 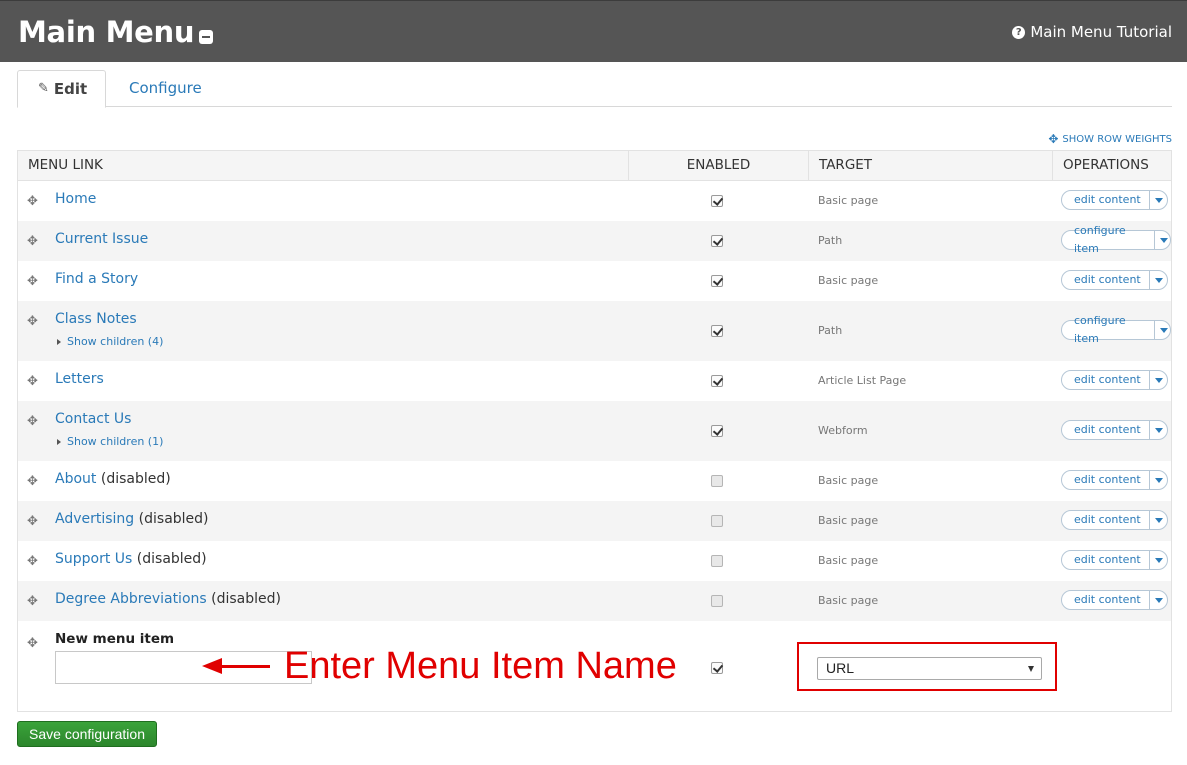 I want to click on show-row-weights-link: ✥ SHOW ROW WEIGHTS, so click(x=1110, y=139).